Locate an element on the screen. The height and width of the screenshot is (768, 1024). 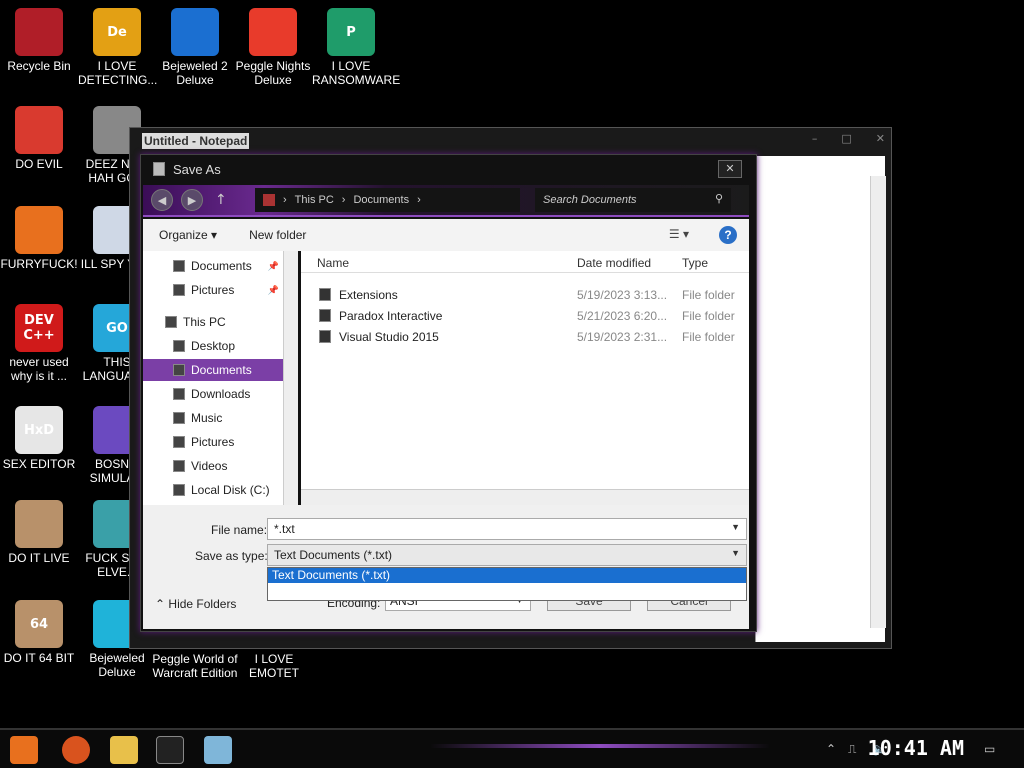
desktop-icon: Peggle Nights Deluxe is located at coordinates (273, 47).